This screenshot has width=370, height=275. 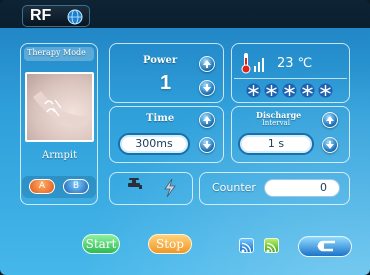 I want to click on logo-text: RF, so click(x=41, y=15).